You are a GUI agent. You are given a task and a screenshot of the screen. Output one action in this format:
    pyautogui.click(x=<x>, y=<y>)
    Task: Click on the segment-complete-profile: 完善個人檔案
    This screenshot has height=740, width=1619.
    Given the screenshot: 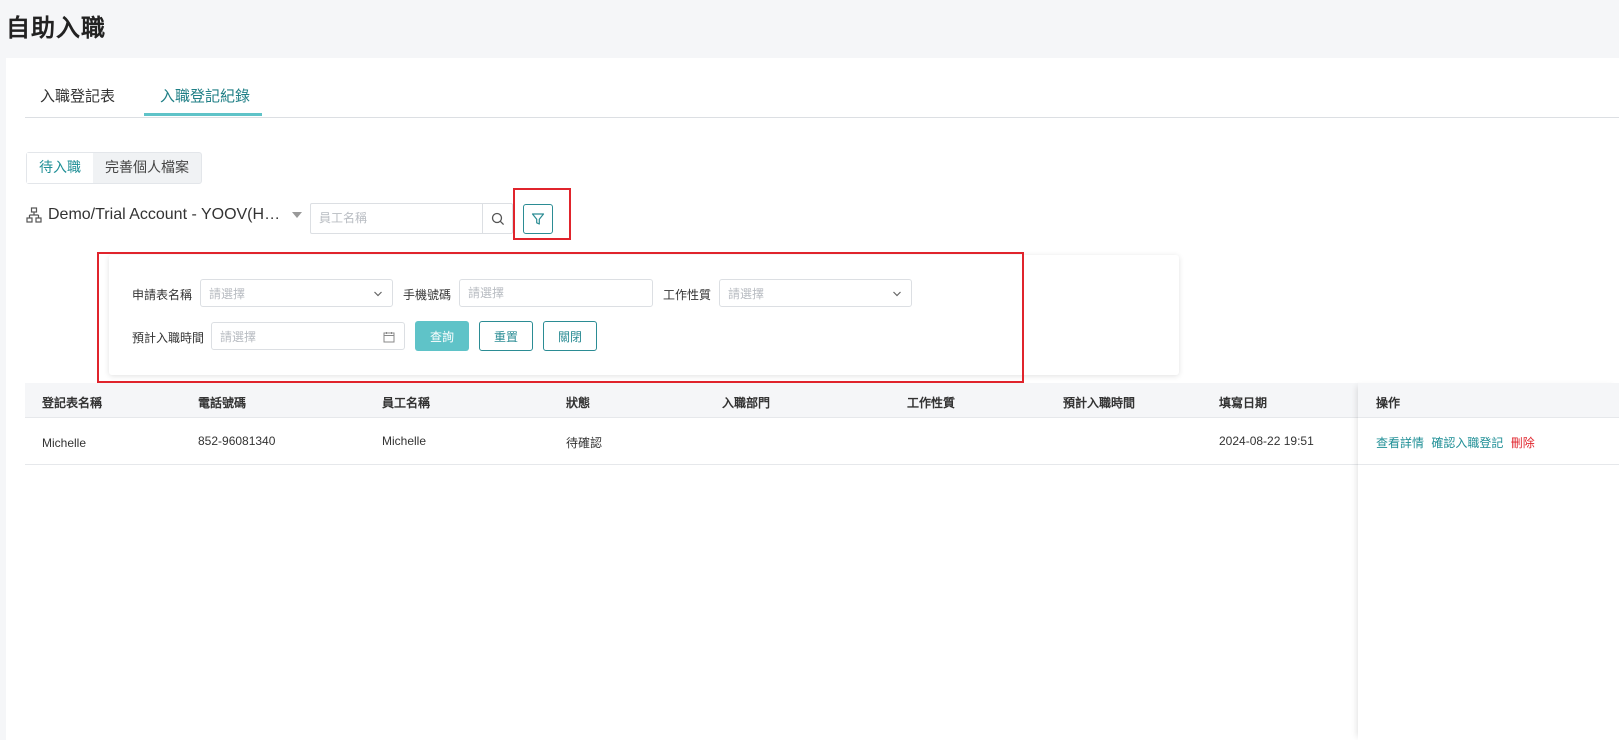 What is the action you would take?
    pyautogui.click(x=147, y=168)
    